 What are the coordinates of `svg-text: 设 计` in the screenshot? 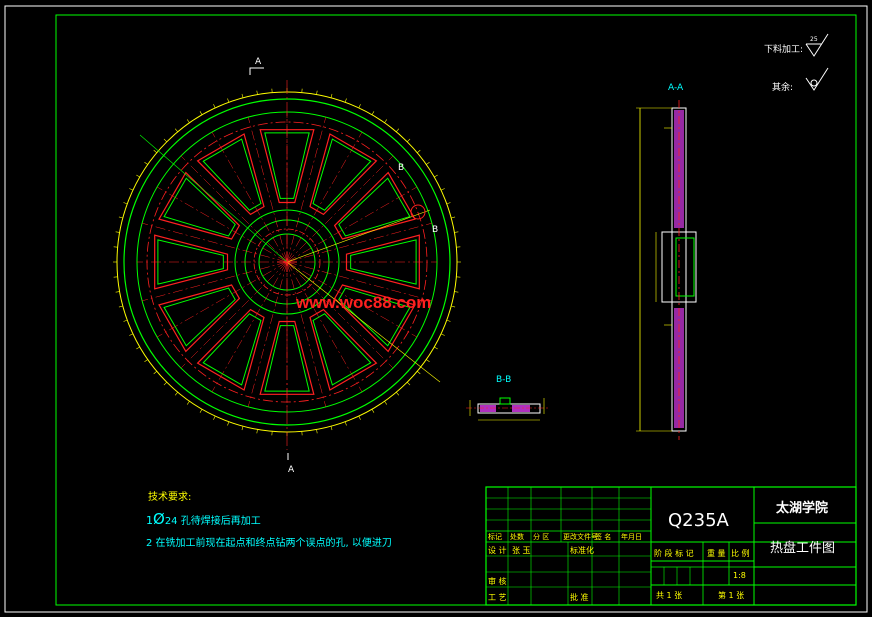 It's located at (497, 550).